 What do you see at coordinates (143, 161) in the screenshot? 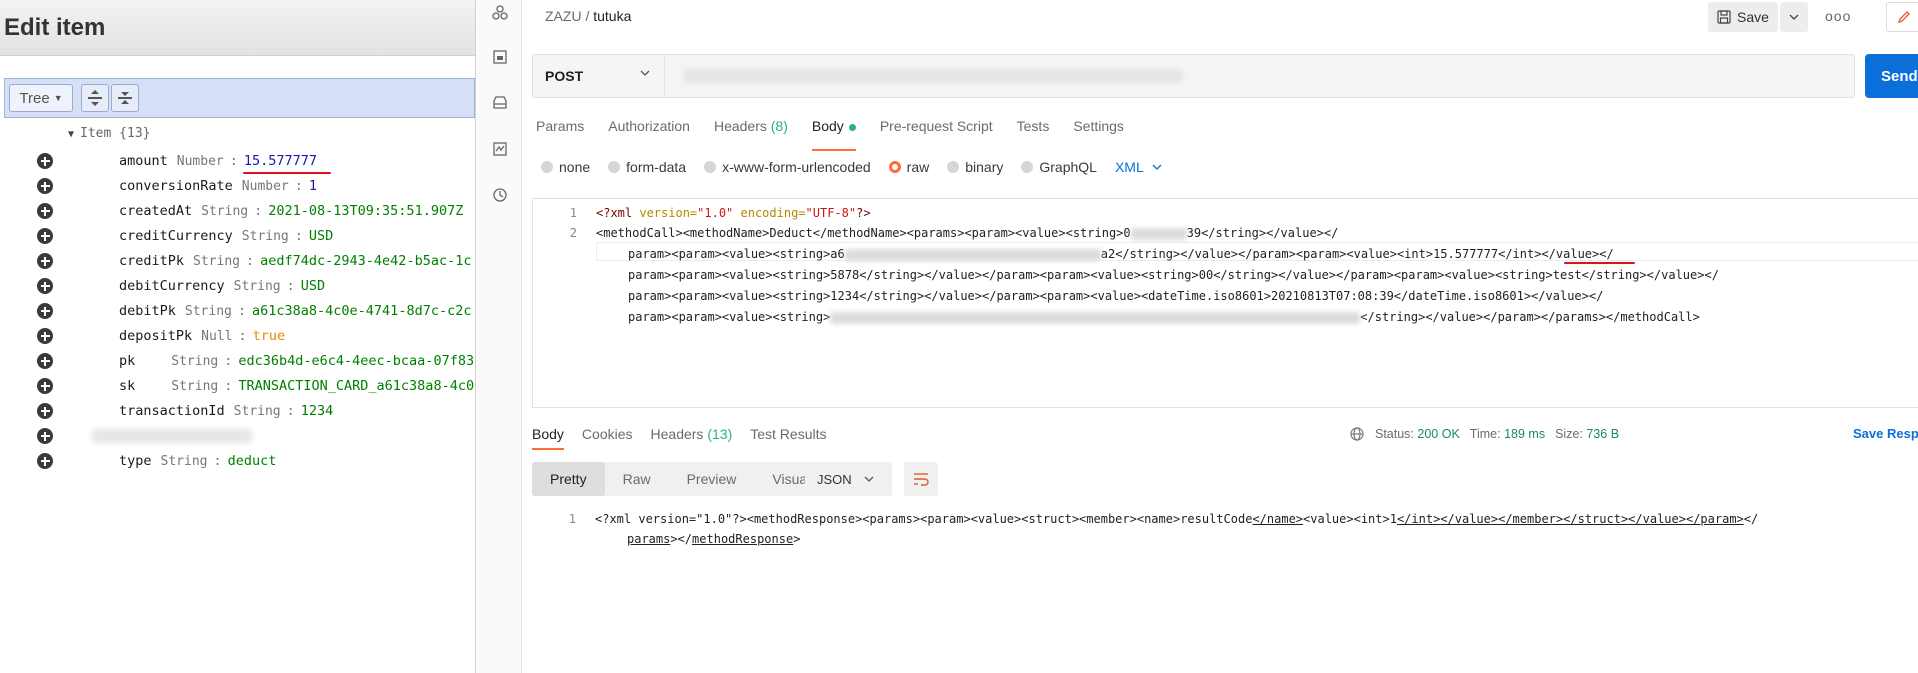
I see `field-name: amount` at bounding box center [143, 161].